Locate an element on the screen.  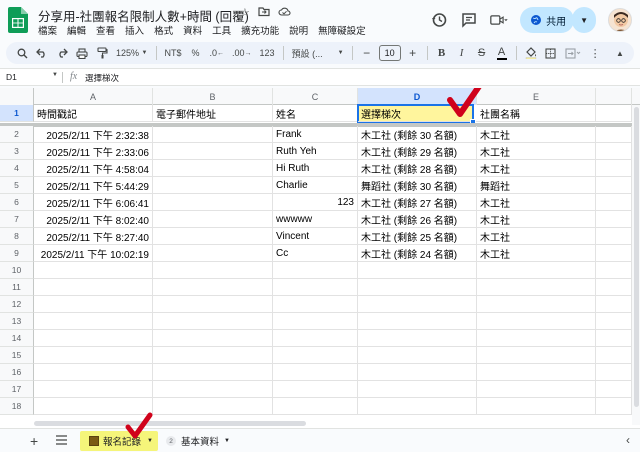
cell-c10 is located at coordinates (315, 270).